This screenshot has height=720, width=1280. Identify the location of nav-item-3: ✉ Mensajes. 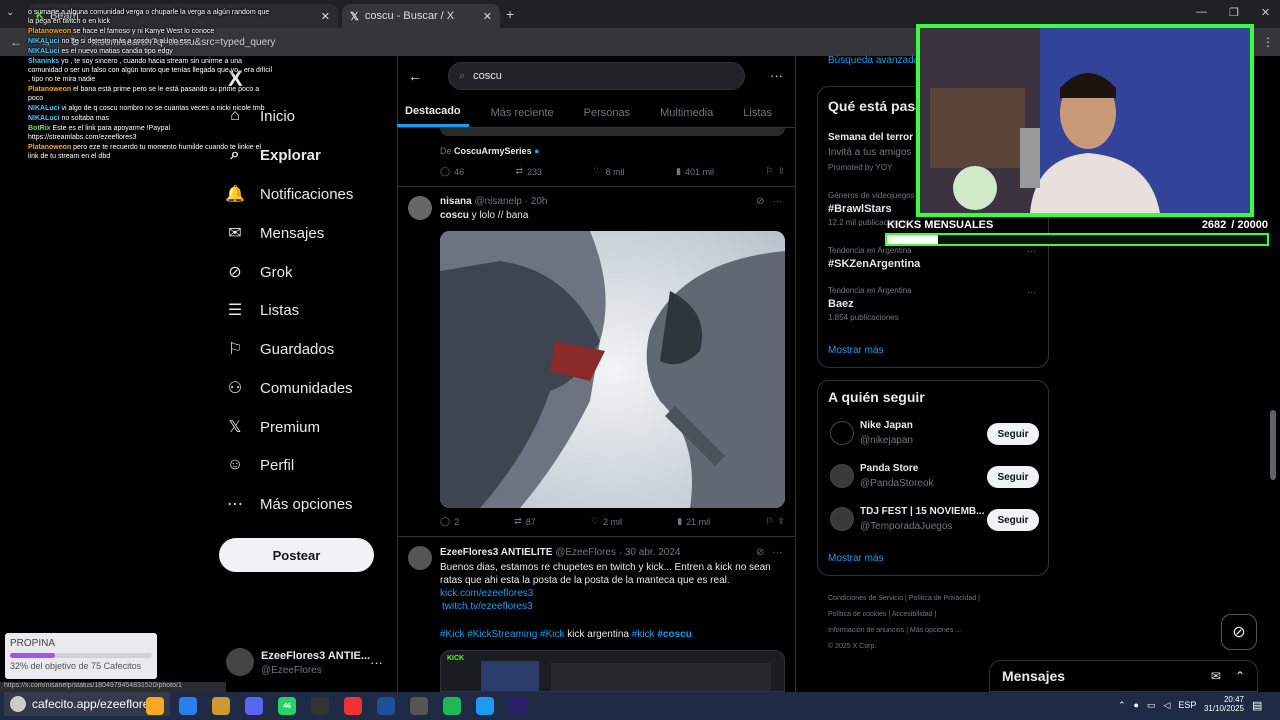
(275, 233).